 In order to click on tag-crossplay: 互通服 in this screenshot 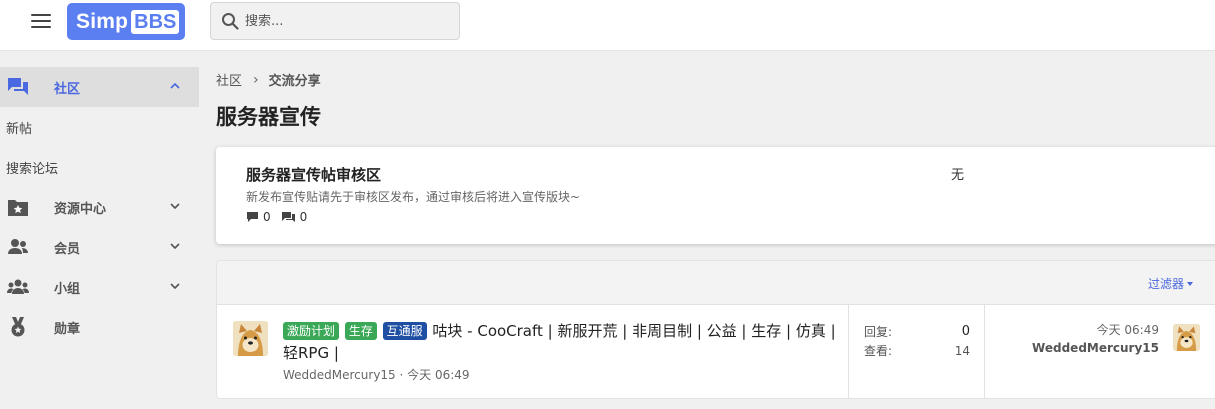, I will do `click(404, 331)`.